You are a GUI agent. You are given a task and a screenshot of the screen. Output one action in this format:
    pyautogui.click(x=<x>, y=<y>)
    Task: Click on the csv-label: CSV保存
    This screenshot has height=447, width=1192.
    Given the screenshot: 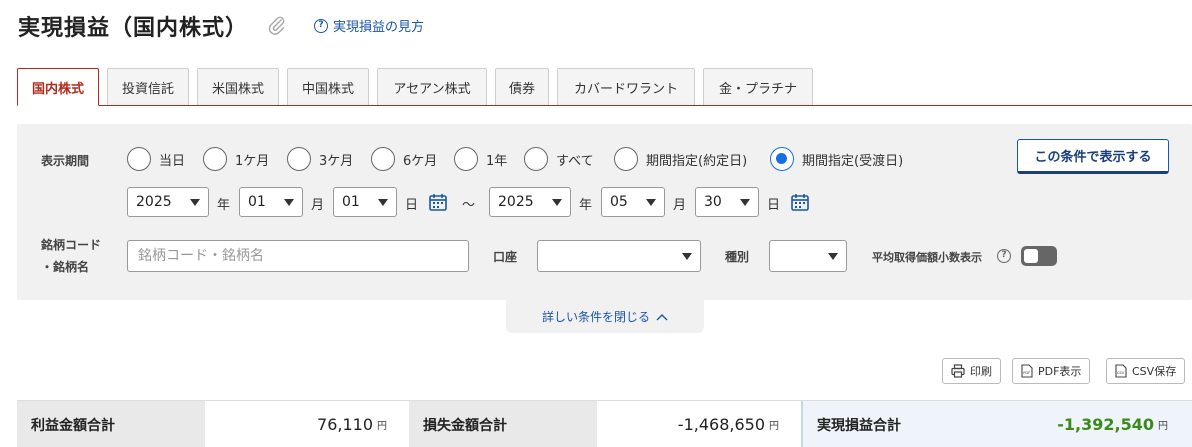 What is the action you would take?
    pyautogui.click(x=1154, y=371)
    